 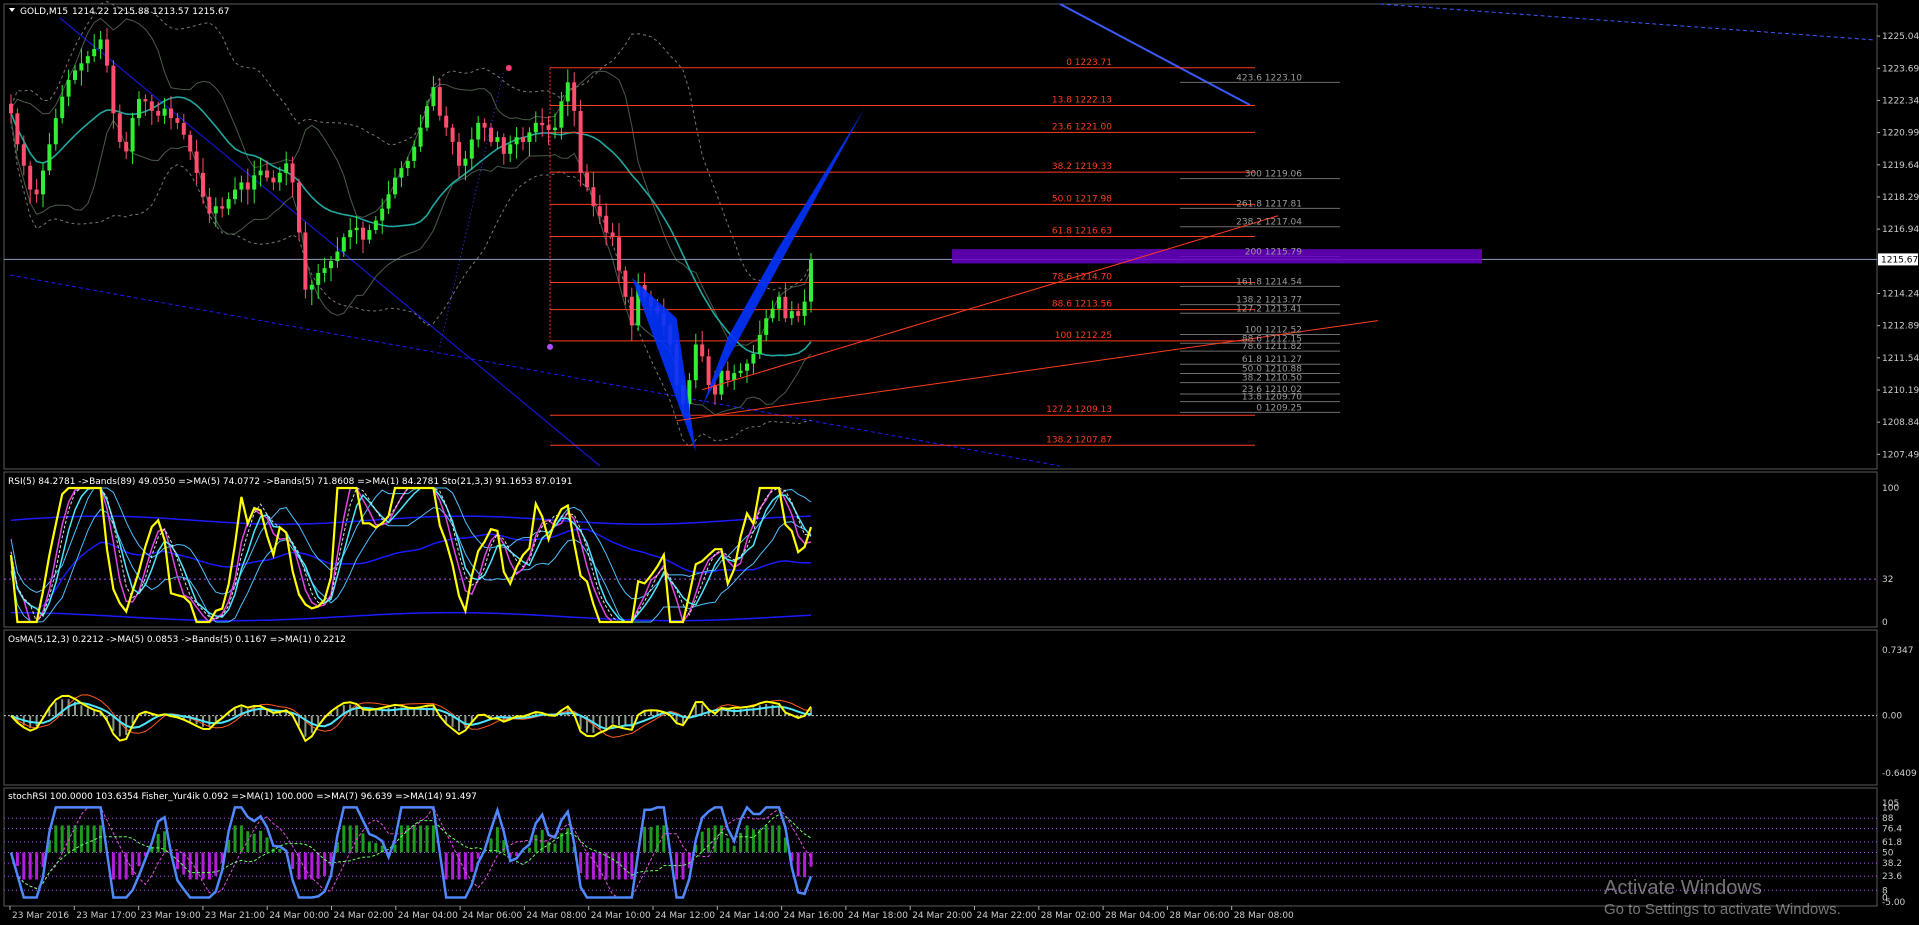 What do you see at coordinates (1627, 22) in the screenshot?
I see `trendline-dashed-upper` at bounding box center [1627, 22].